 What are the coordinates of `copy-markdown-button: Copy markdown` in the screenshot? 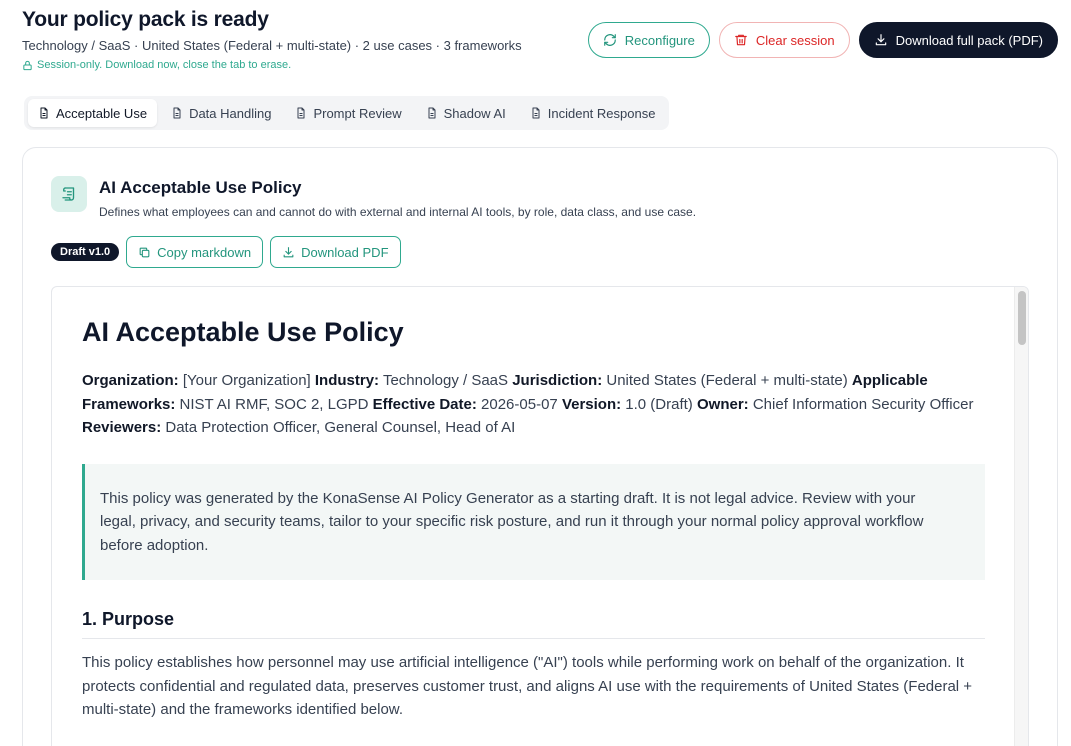 It's located at (195, 252).